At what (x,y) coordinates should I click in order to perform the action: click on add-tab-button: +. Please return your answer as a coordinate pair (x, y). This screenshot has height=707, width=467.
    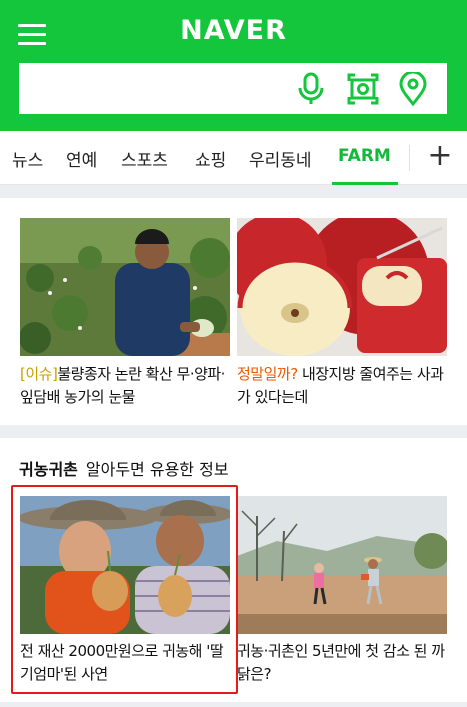
    Looking at the image, I should click on (440, 156).